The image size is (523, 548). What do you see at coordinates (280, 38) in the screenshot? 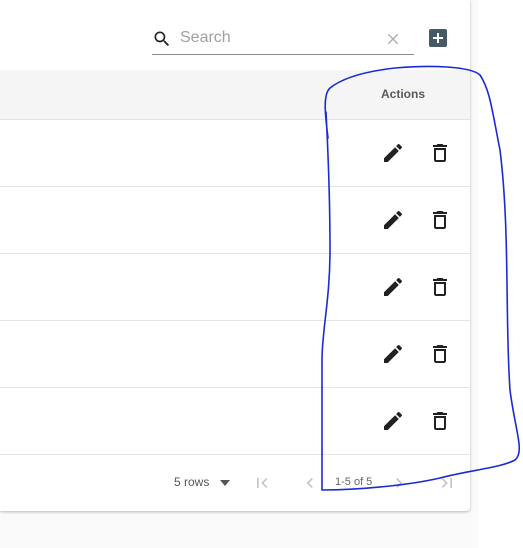
I see `search-input` at bounding box center [280, 38].